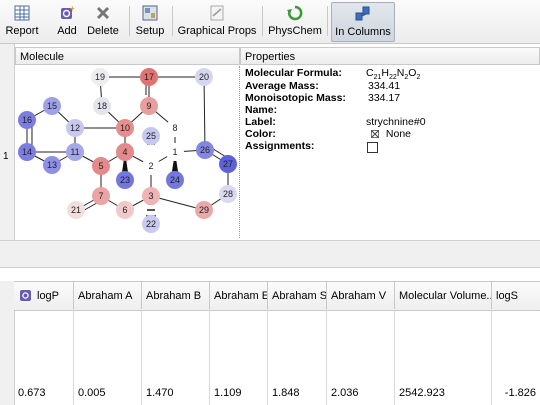 The width and height of the screenshot is (540, 405). I want to click on delete-icon, so click(103, 13).